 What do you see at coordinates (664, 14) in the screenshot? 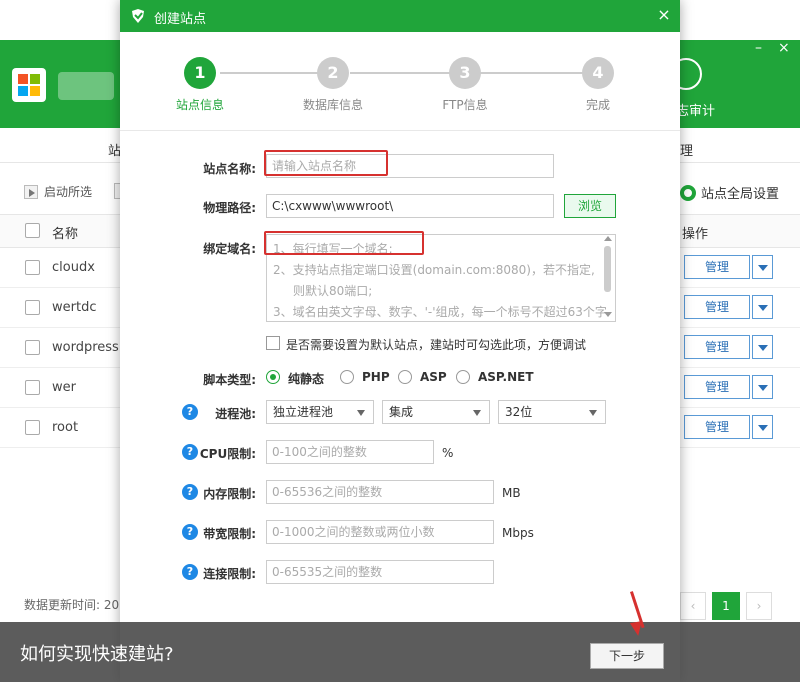
I see `close-icon: ×` at bounding box center [664, 14].